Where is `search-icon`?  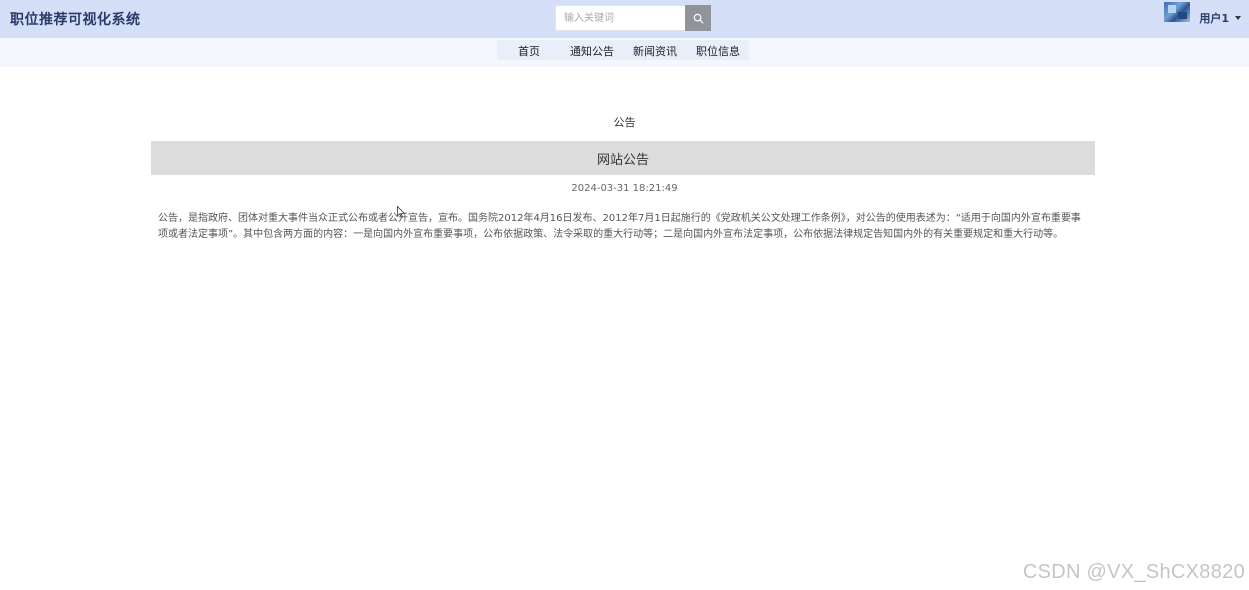
search-icon is located at coordinates (698, 18).